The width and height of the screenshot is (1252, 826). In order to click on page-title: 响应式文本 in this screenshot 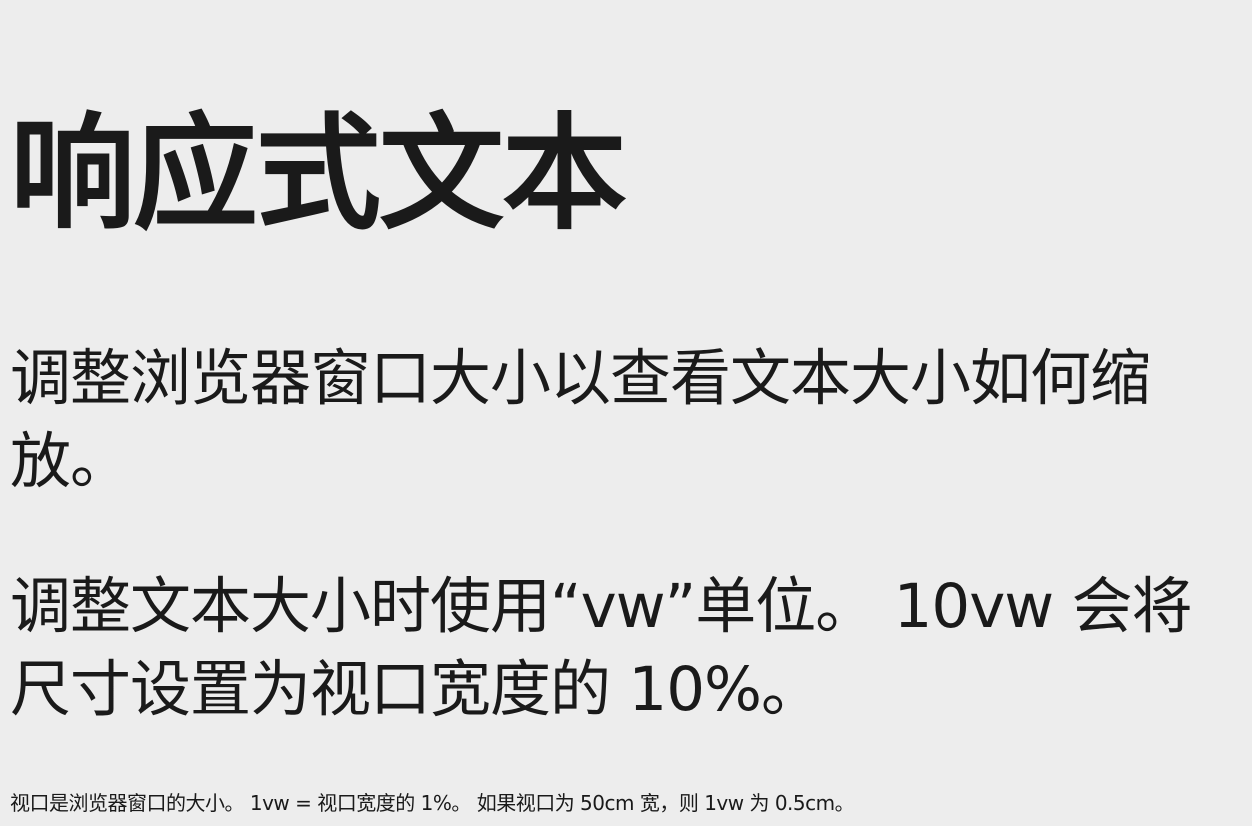, I will do `click(318, 174)`.